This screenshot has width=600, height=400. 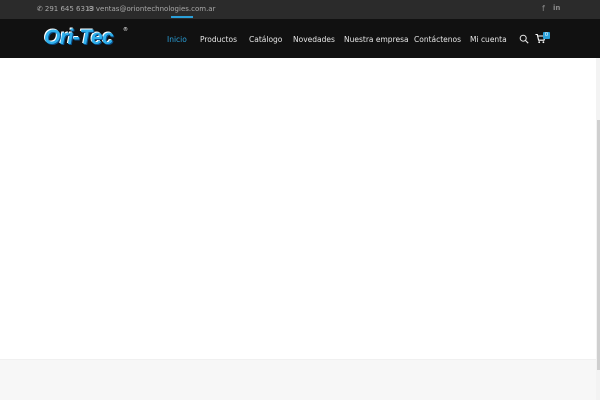 What do you see at coordinates (155, 9) in the screenshot?
I see `email-address: ventas@oriontechnologies.com.ar` at bounding box center [155, 9].